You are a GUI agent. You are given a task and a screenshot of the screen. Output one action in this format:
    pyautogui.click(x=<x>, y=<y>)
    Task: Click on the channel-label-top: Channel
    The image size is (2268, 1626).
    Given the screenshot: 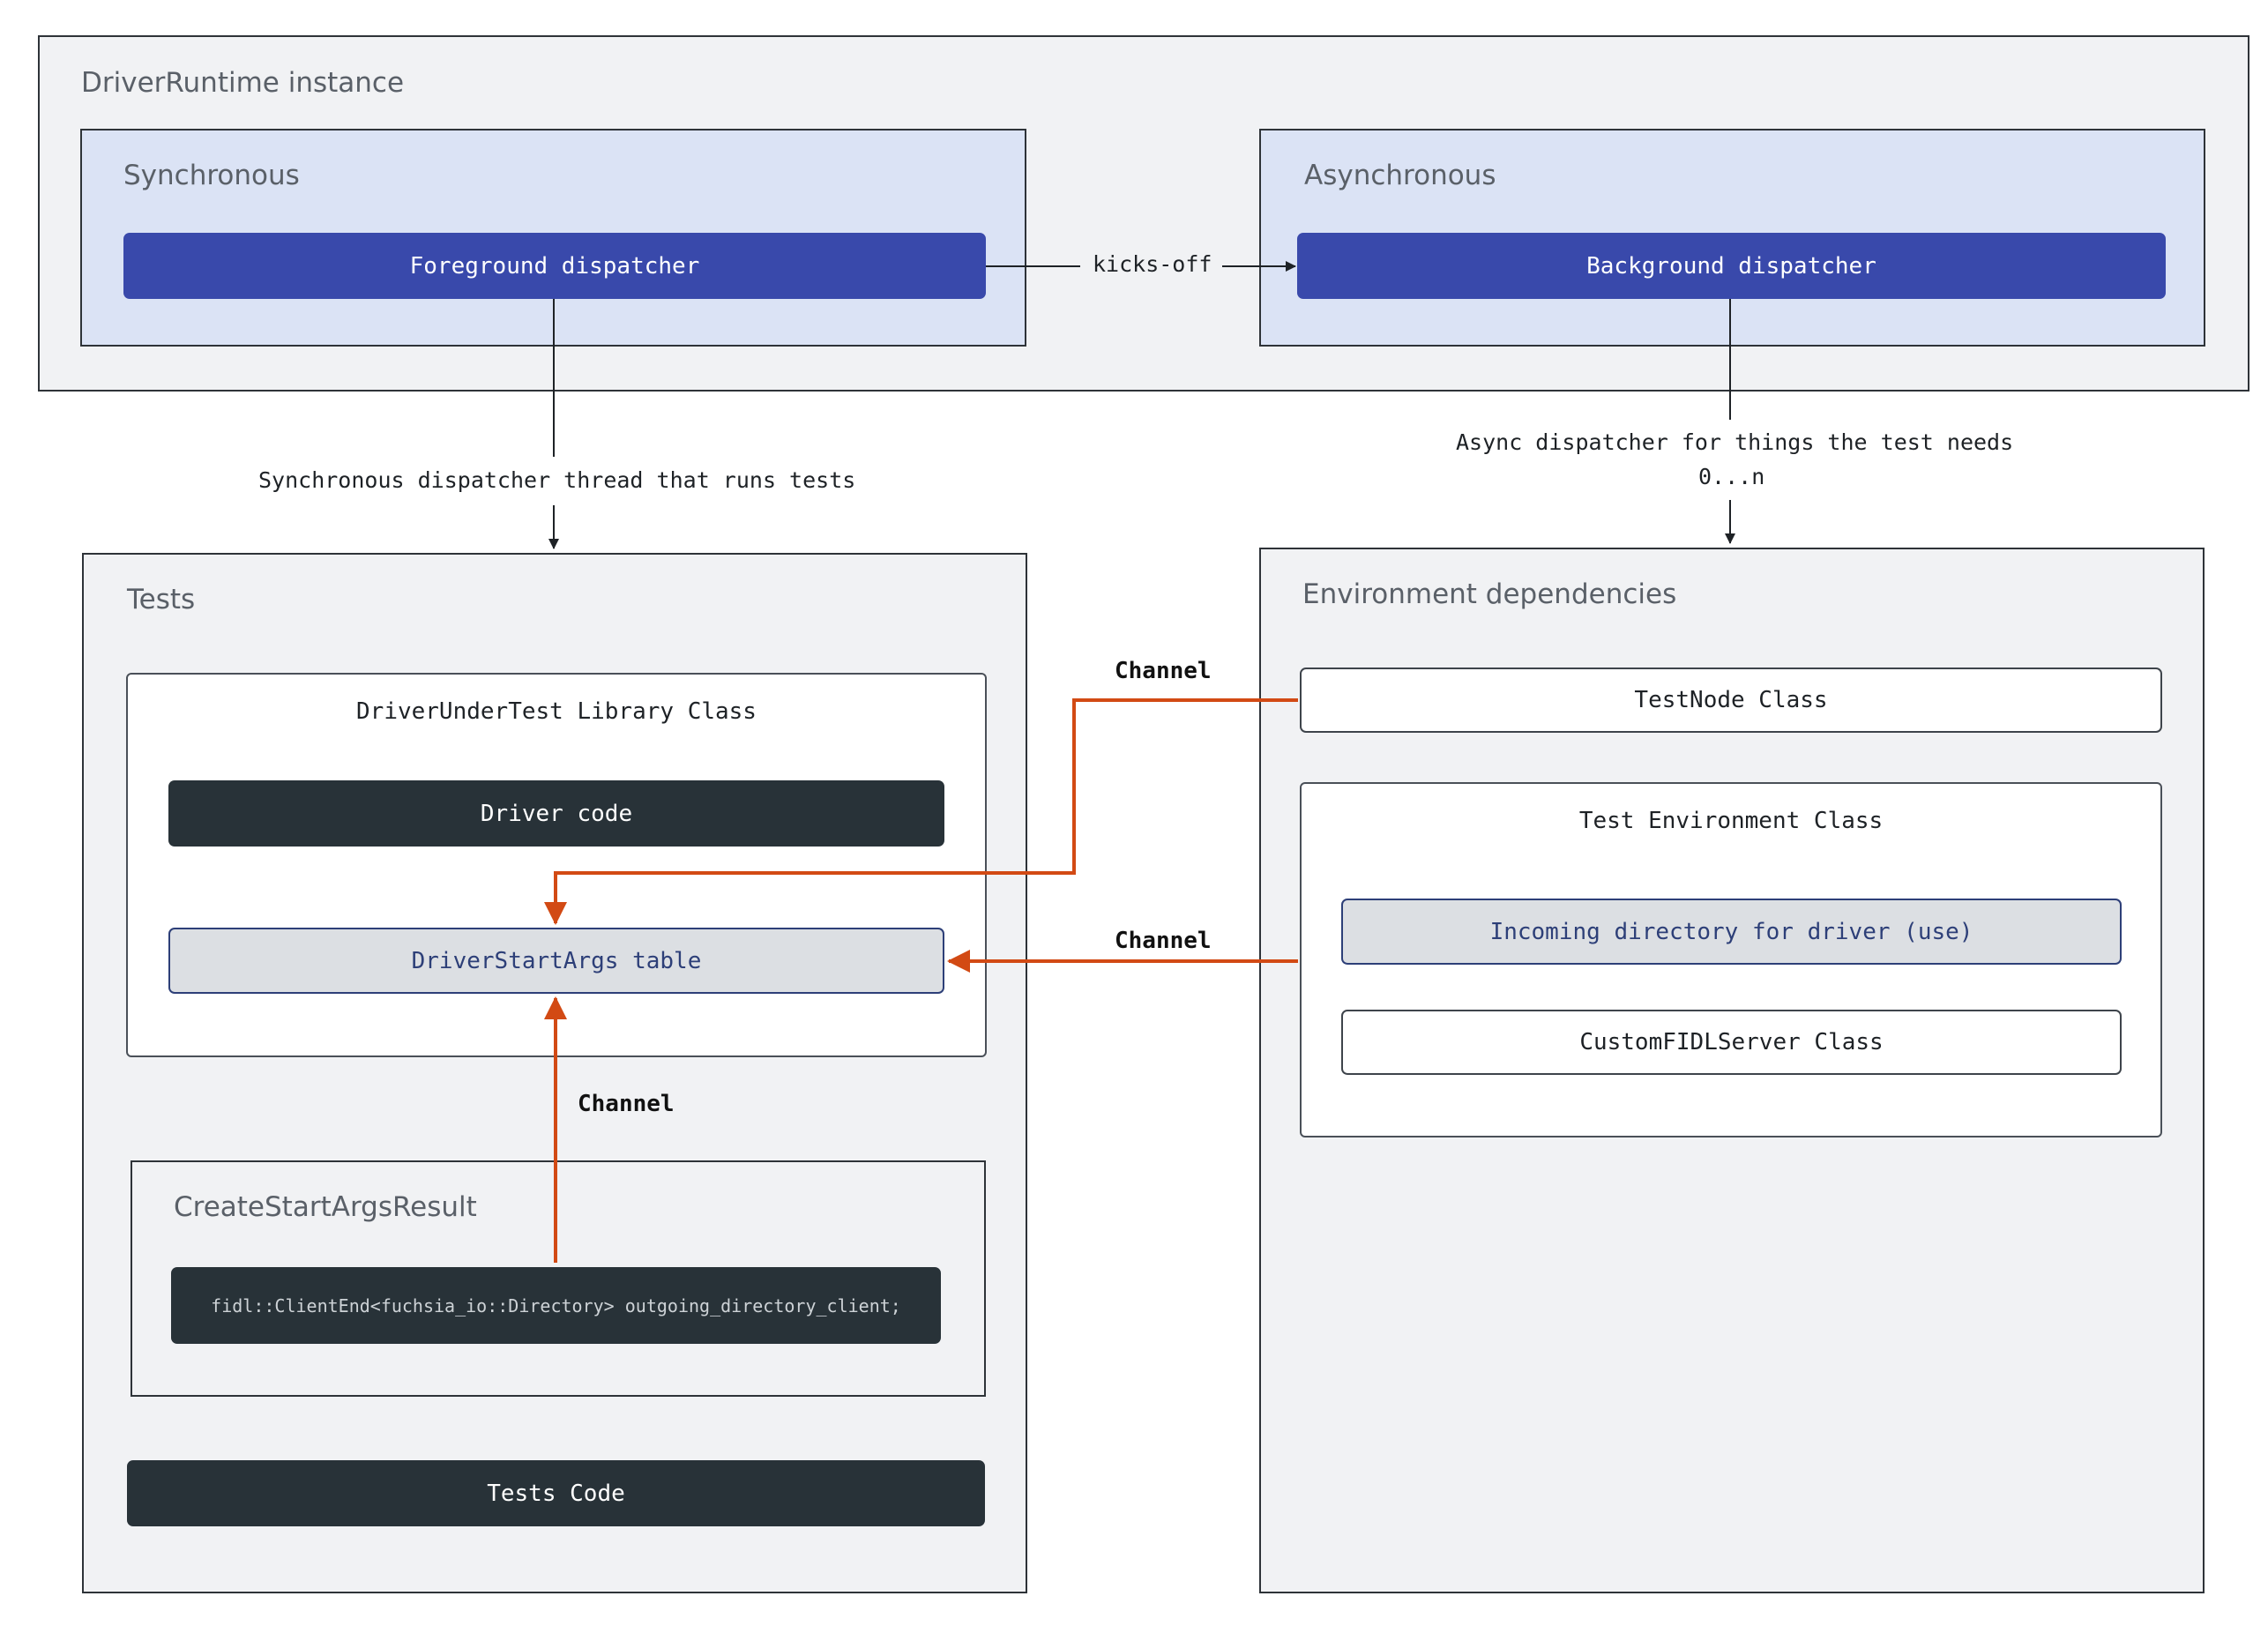 What is the action you would take?
    pyautogui.click(x=1163, y=671)
    